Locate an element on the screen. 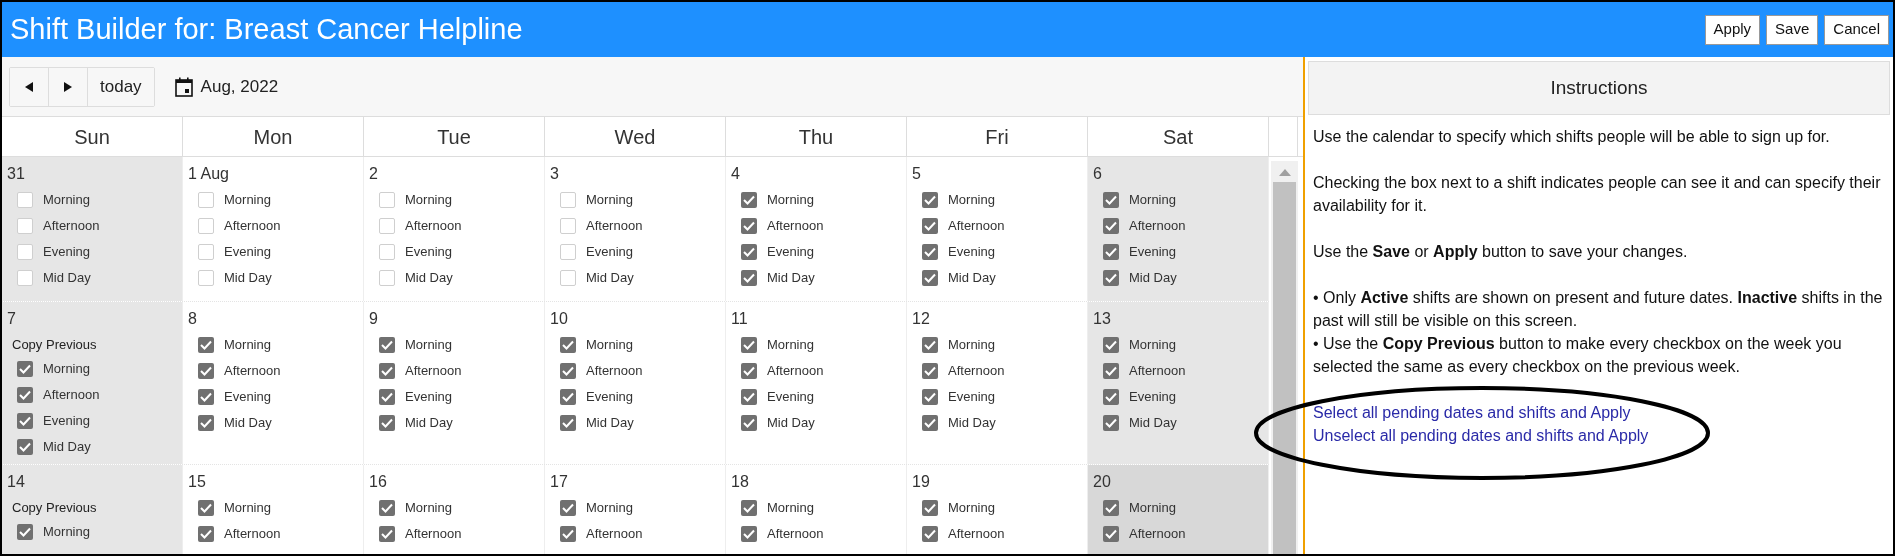  date-number: 12 is located at coordinates (921, 319).